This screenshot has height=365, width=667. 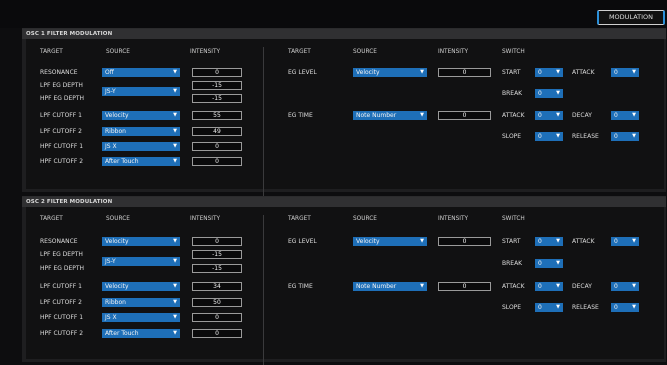 What do you see at coordinates (583, 72) in the screenshot?
I see `switch-attack-label: ATTACK` at bounding box center [583, 72].